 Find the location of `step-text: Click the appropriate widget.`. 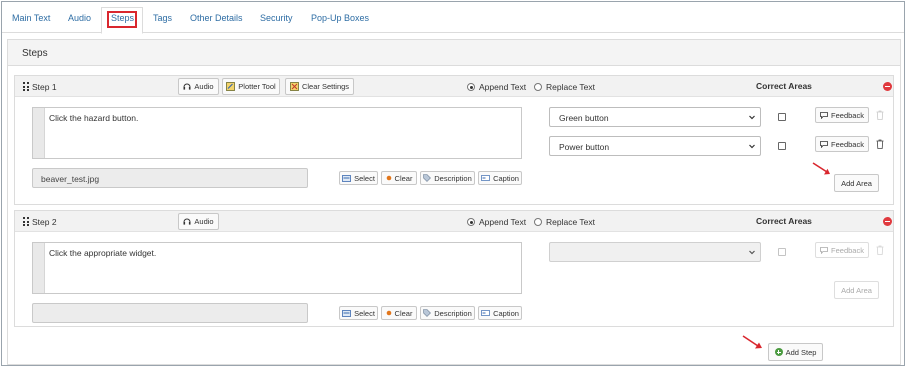

step-text: Click the appropriate widget. is located at coordinates (103, 253).